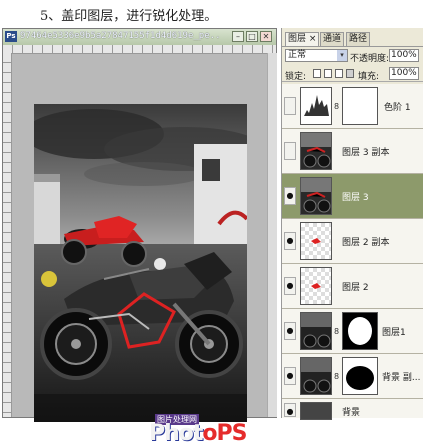 Image resolution: width=423 pixels, height=446 pixels. Describe the element at coordinates (139, 49) in the screenshot. I see `horizontal-ruler` at that location.